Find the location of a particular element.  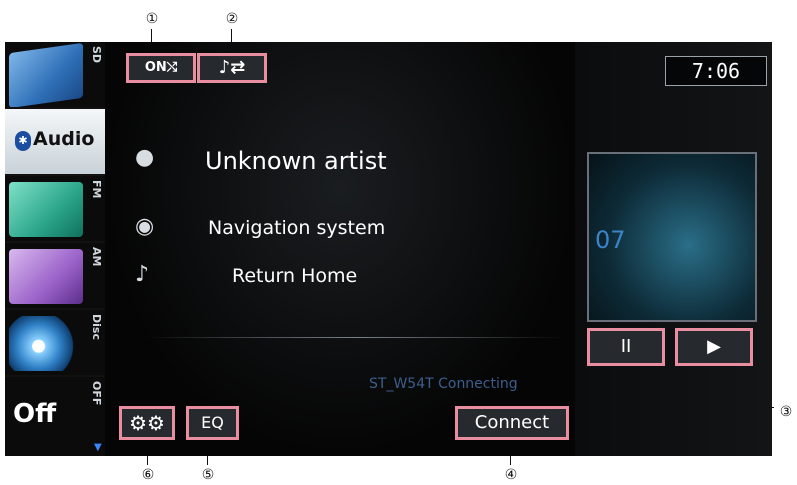

settings-button: ⚙⚙ is located at coordinates (147, 423).